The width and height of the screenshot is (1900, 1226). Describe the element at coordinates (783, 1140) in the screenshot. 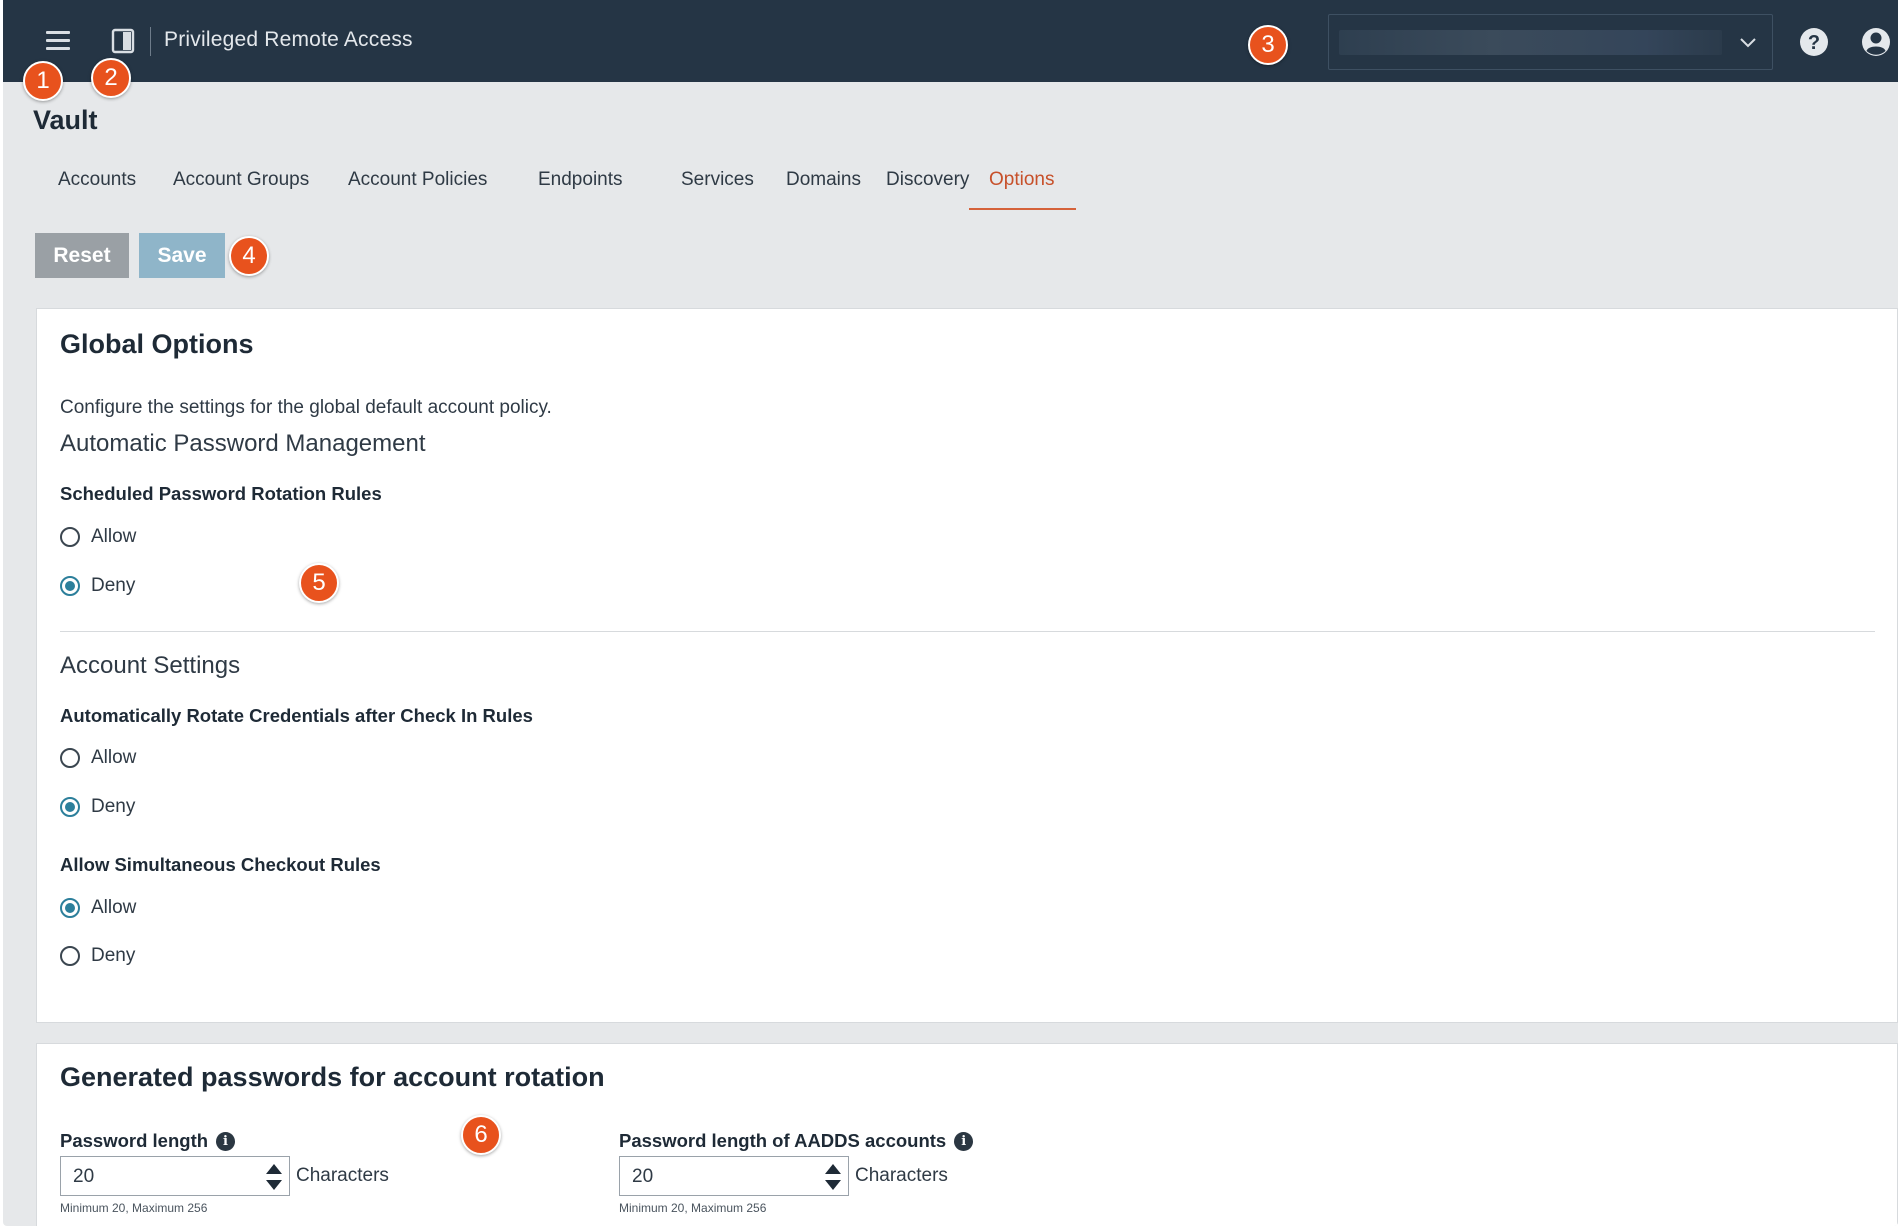

I see `aadds-length-label-text: Password length of AADDS accounts` at that location.